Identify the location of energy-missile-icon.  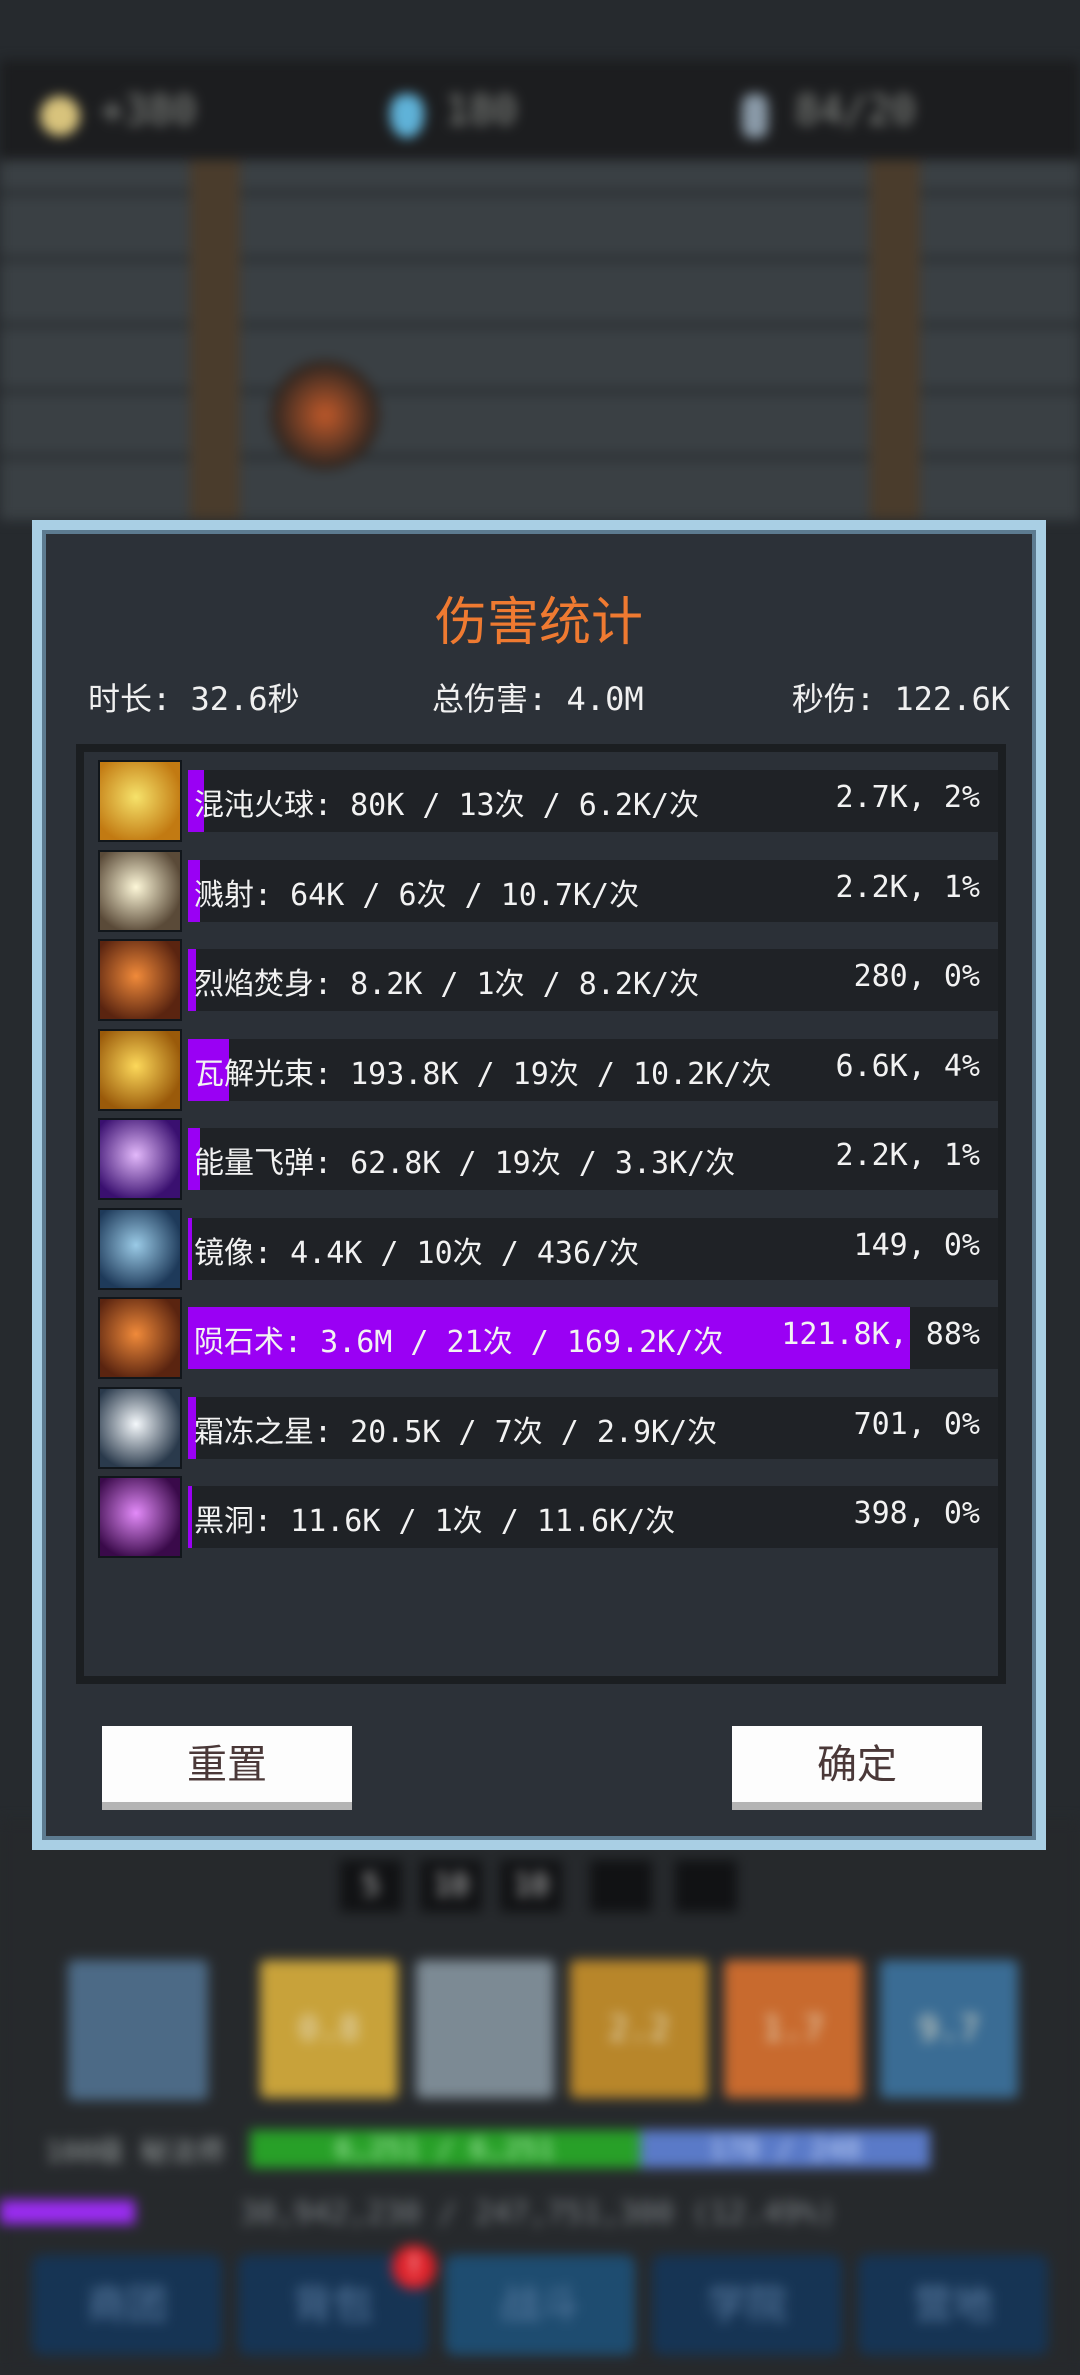
(140, 1159).